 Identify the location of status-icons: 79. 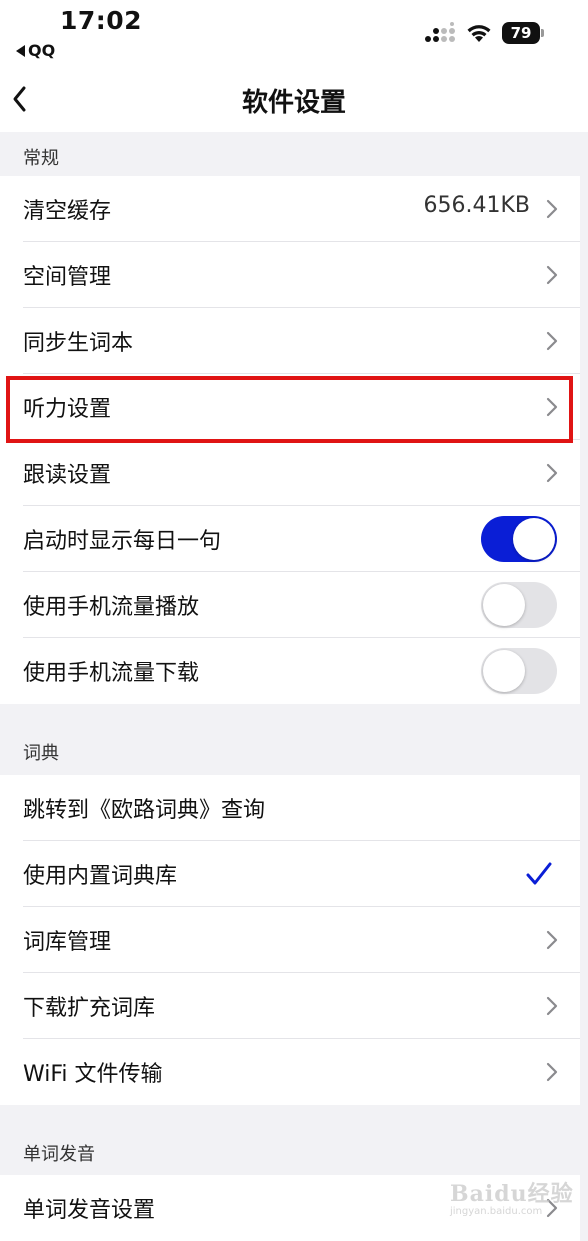
(484, 33).